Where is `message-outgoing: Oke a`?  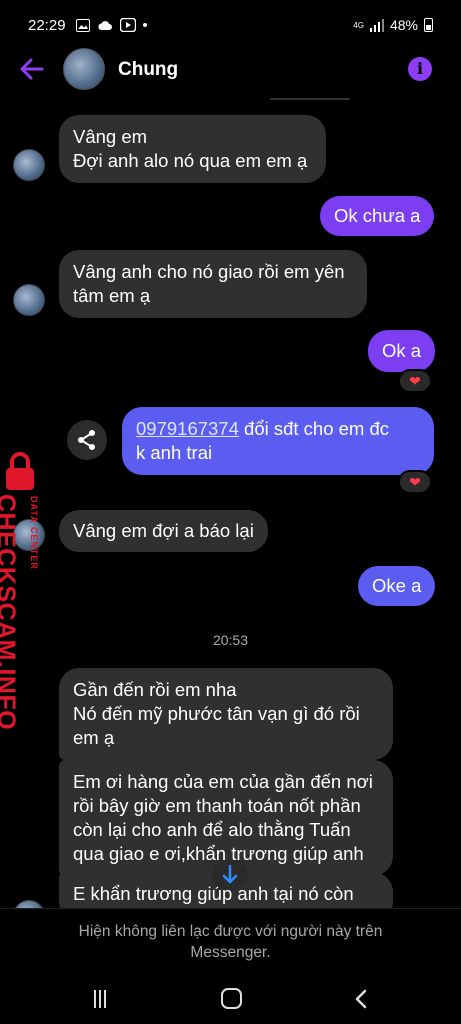
message-outgoing: Oke a is located at coordinates (397, 586).